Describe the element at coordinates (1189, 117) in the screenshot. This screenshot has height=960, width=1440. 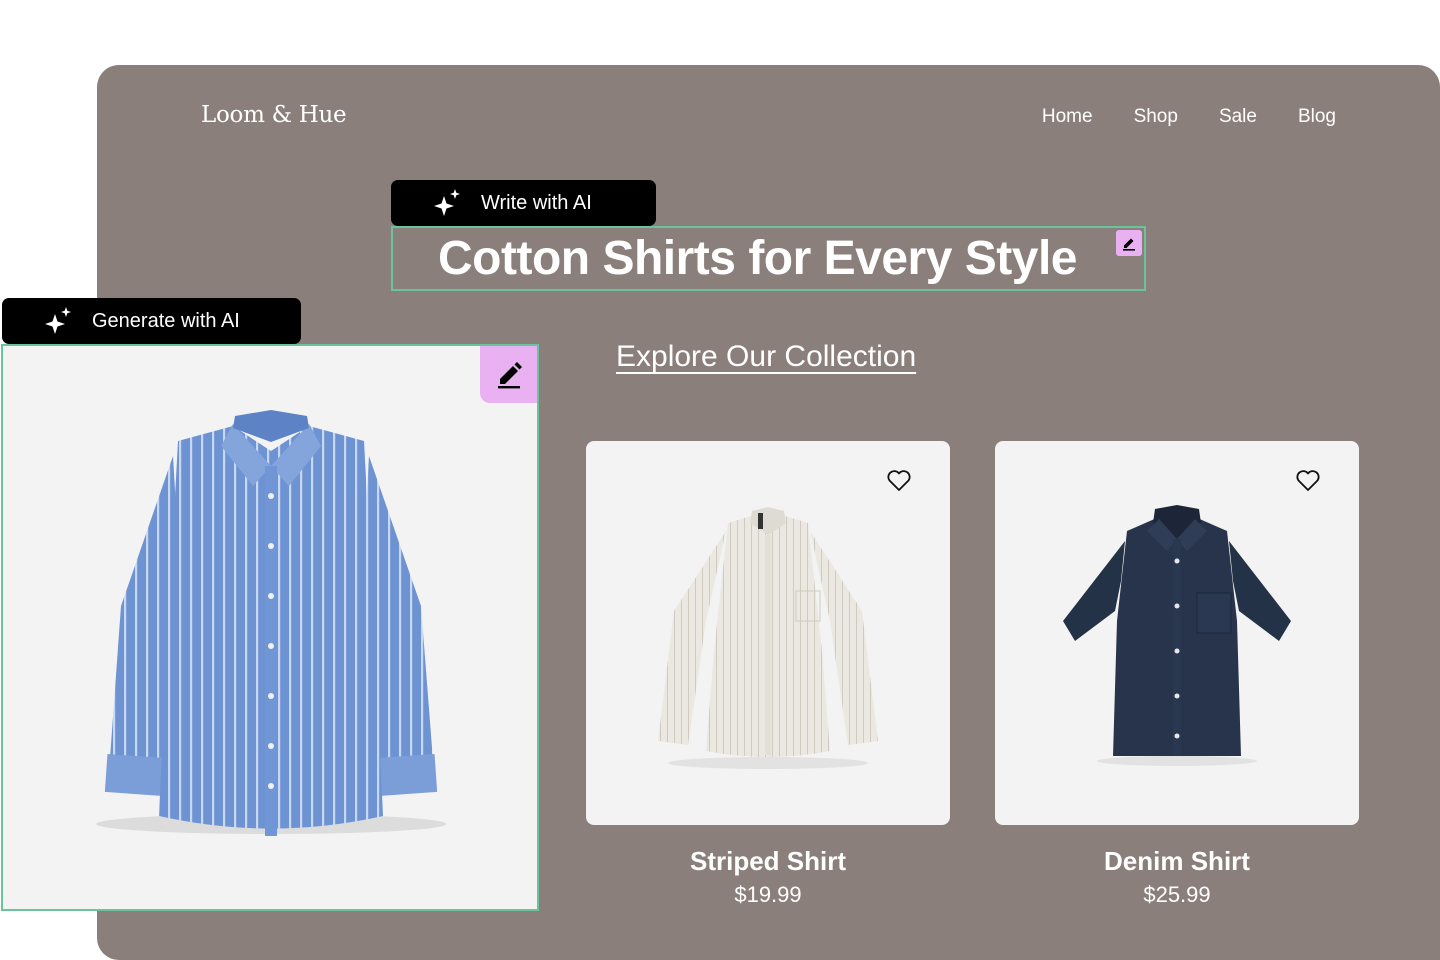
I see `main-nav: Home Shop Sale Blog` at that location.